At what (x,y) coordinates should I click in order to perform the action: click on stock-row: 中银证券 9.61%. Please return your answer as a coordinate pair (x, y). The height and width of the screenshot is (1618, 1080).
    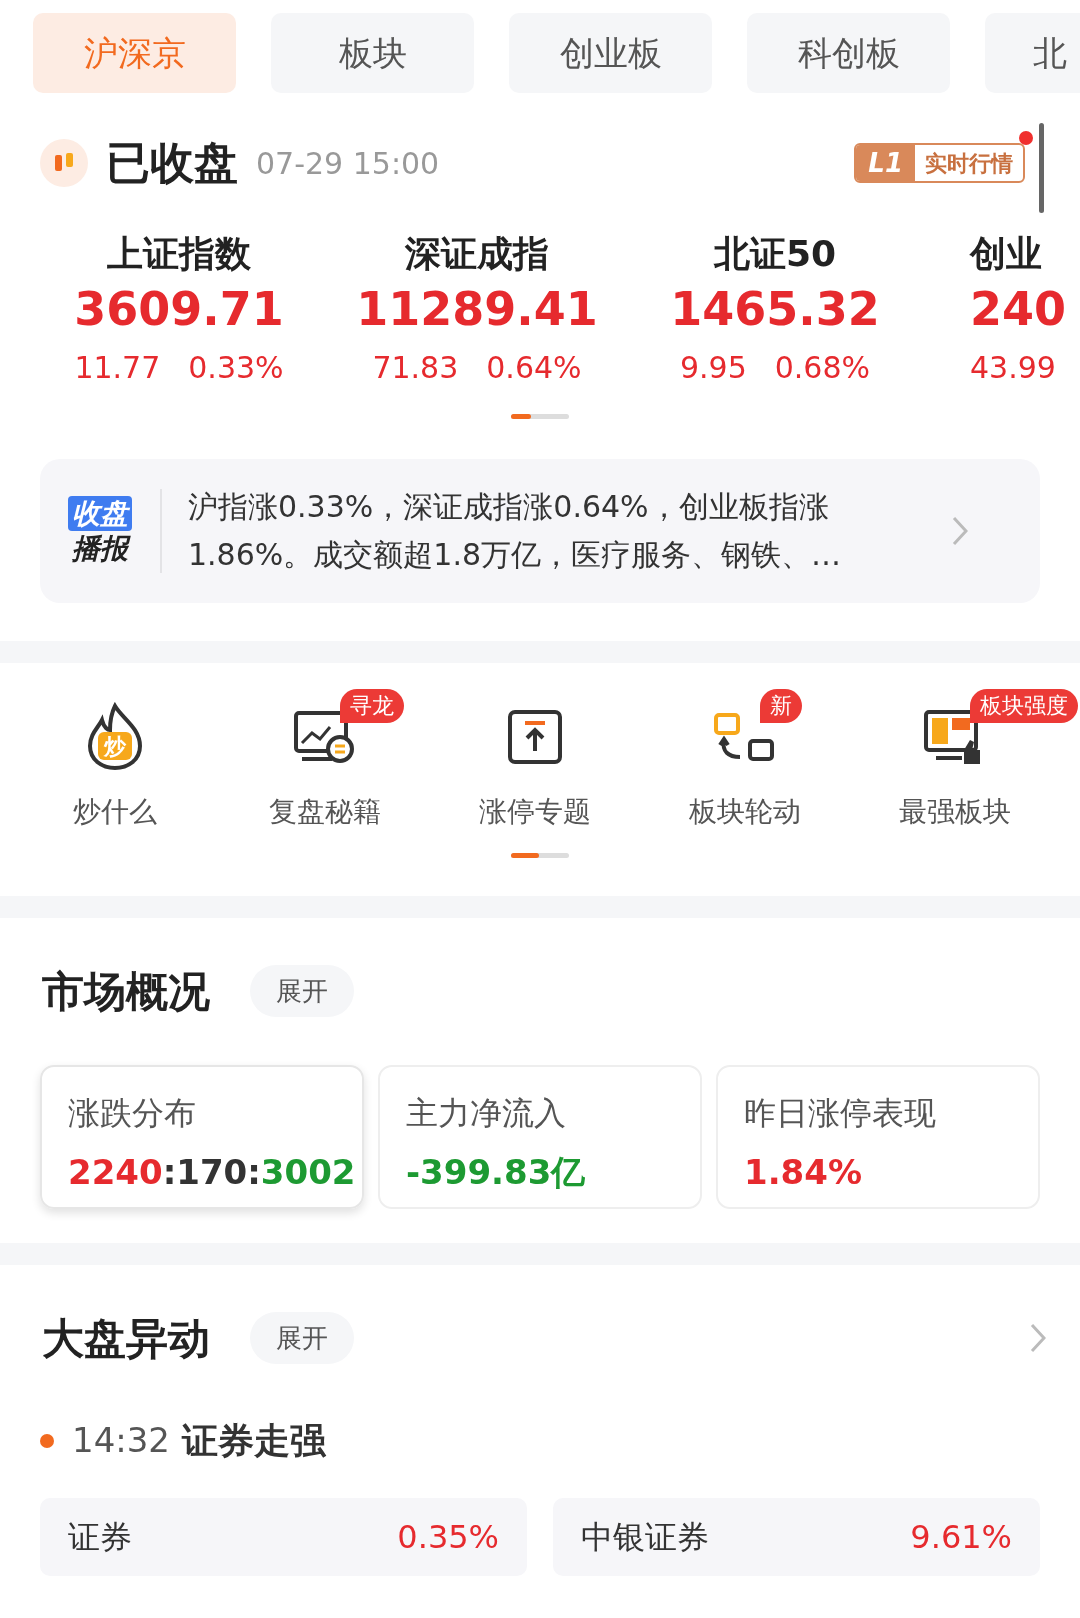
    Looking at the image, I should click on (796, 1536).